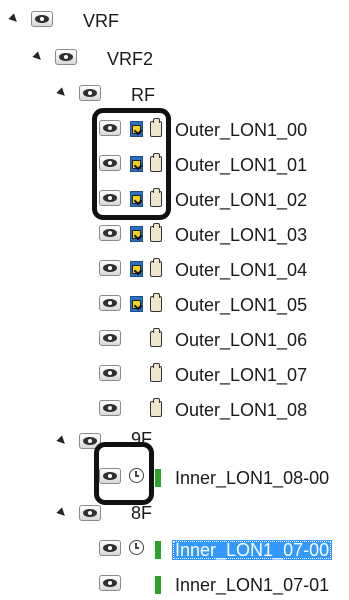  What do you see at coordinates (142, 439) in the screenshot?
I see `node-label: 9F` at bounding box center [142, 439].